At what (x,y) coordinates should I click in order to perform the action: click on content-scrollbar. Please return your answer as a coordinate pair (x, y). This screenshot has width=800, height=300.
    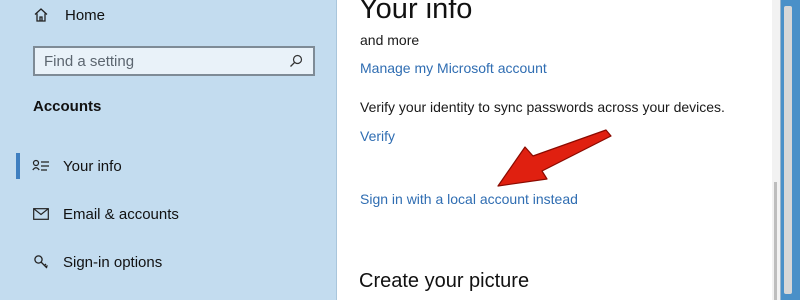
    Looking at the image, I should click on (776, 150).